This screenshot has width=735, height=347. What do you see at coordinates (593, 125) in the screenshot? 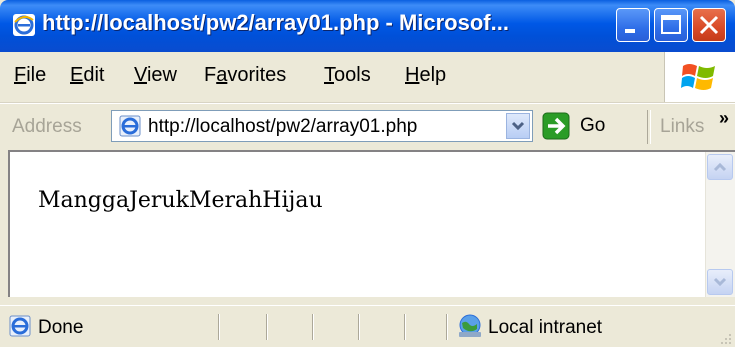
I see `go-label: Go` at bounding box center [593, 125].